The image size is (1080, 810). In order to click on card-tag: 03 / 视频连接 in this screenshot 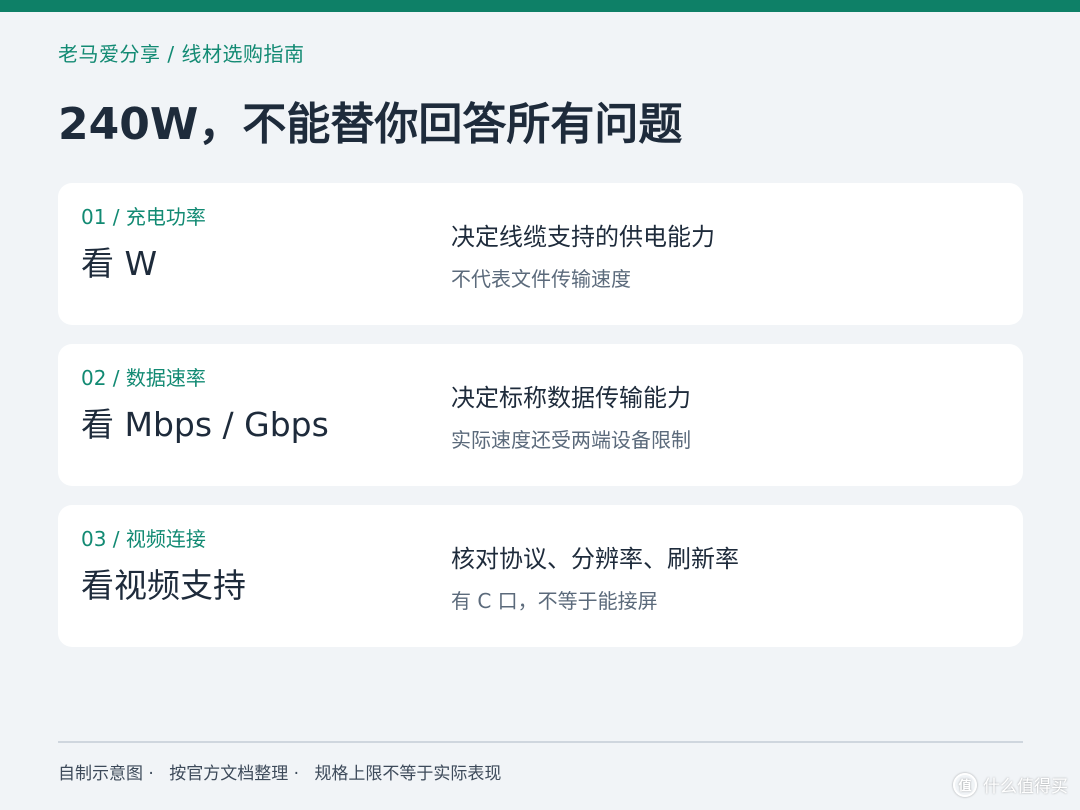, I will do `click(143, 539)`.